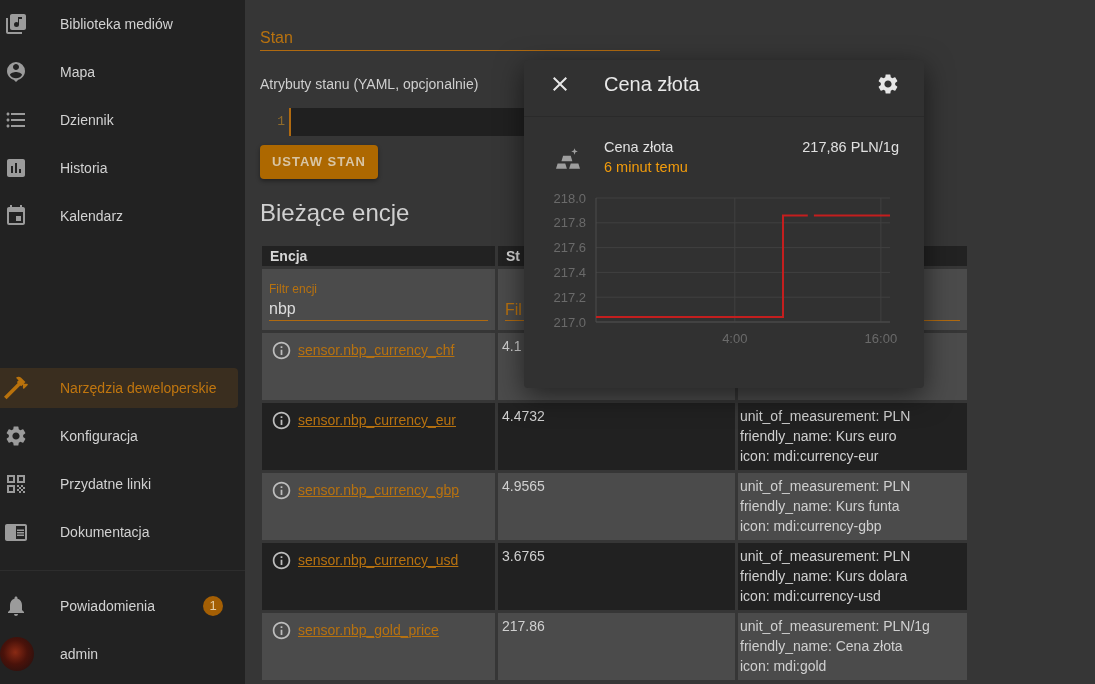 The image size is (1095, 684). What do you see at coordinates (569, 198) in the screenshot?
I see `y-tick-label: 218.0` at bounding box center [569, 198].